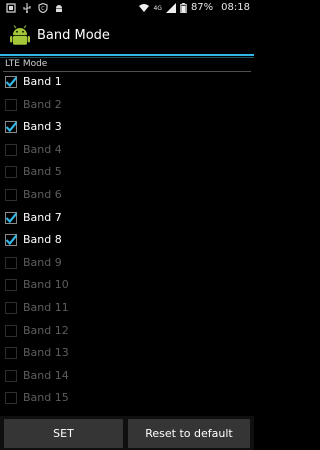  What do you see at coordinates (73, 35) in the screenshot?
I see `page-title: Band Mode` at bounding box center [73, 35].